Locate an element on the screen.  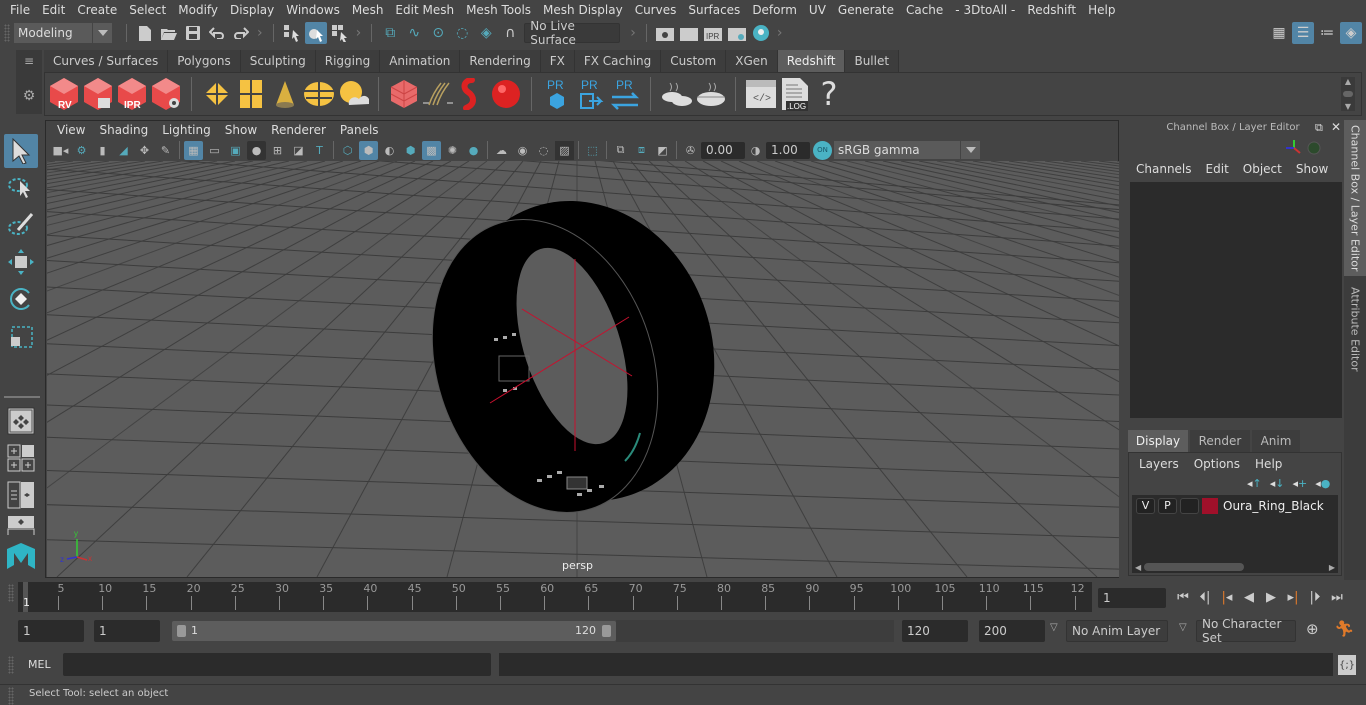
menu-modify: Modify is located at coordinates (198, 10).